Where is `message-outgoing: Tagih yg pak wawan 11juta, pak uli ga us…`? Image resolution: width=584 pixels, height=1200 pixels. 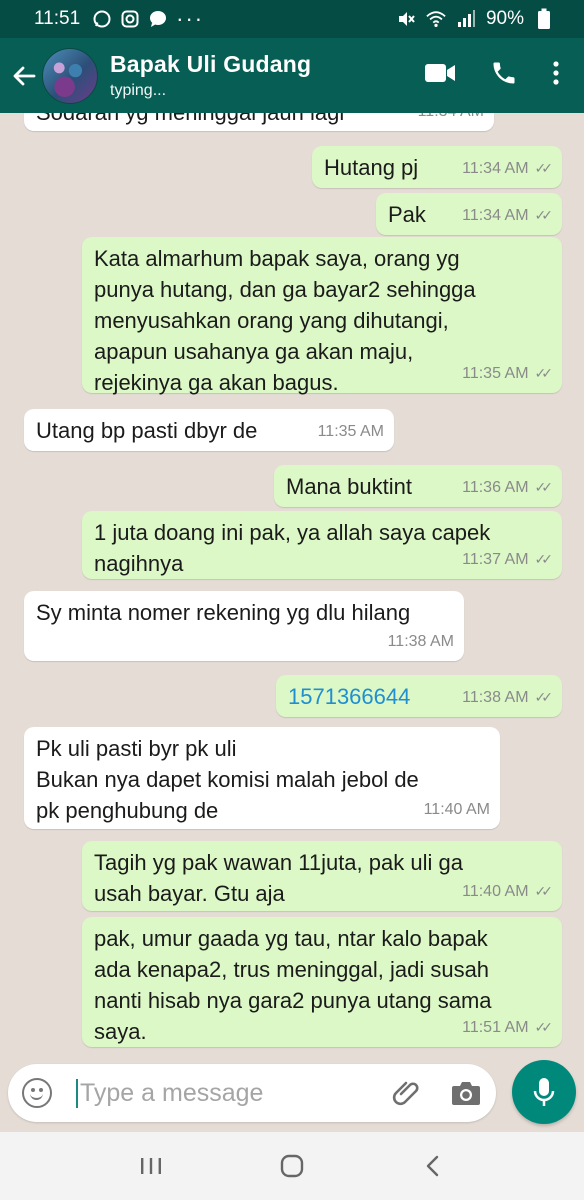 message-outgoing: Tagih yg pak wawan 11juta, pak uli ga us… is located at coordinates (322, 876).